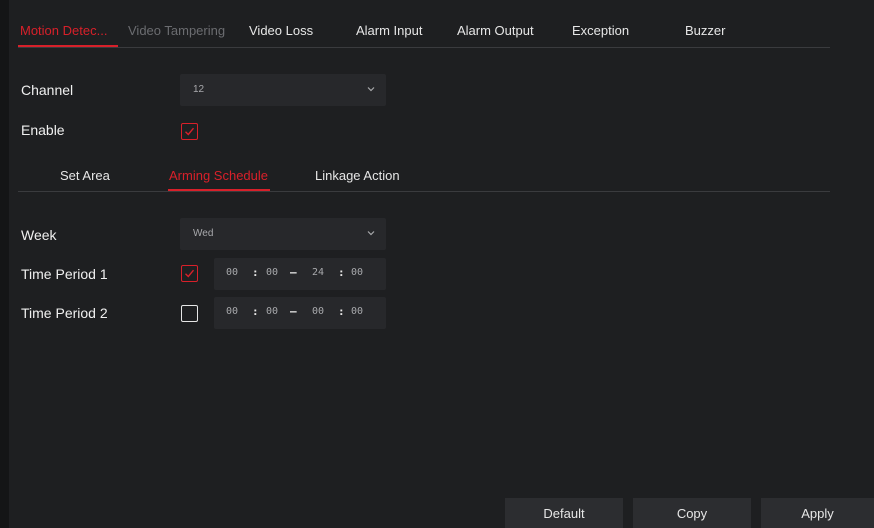 This screenshot has height=528, width=874. I want to click on time-period-1-range: 00 : 00 – 24 : 00, so click(300, 274).